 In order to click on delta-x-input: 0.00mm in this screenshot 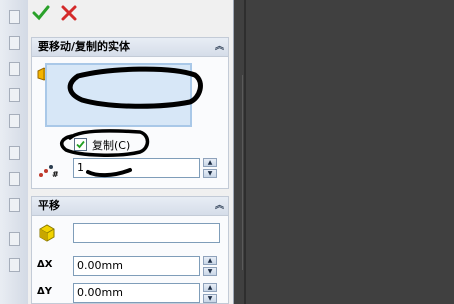, I will do `click(136, 266)`.